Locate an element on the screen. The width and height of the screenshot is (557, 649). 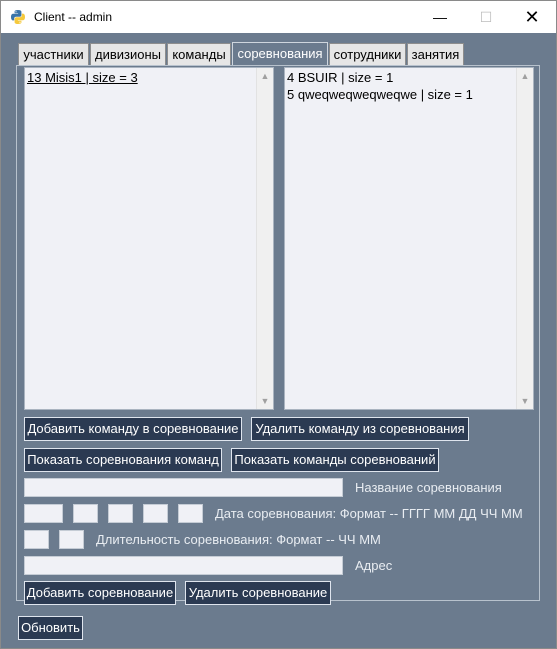
close-button: ✕ is located at coordinates (532, 17).